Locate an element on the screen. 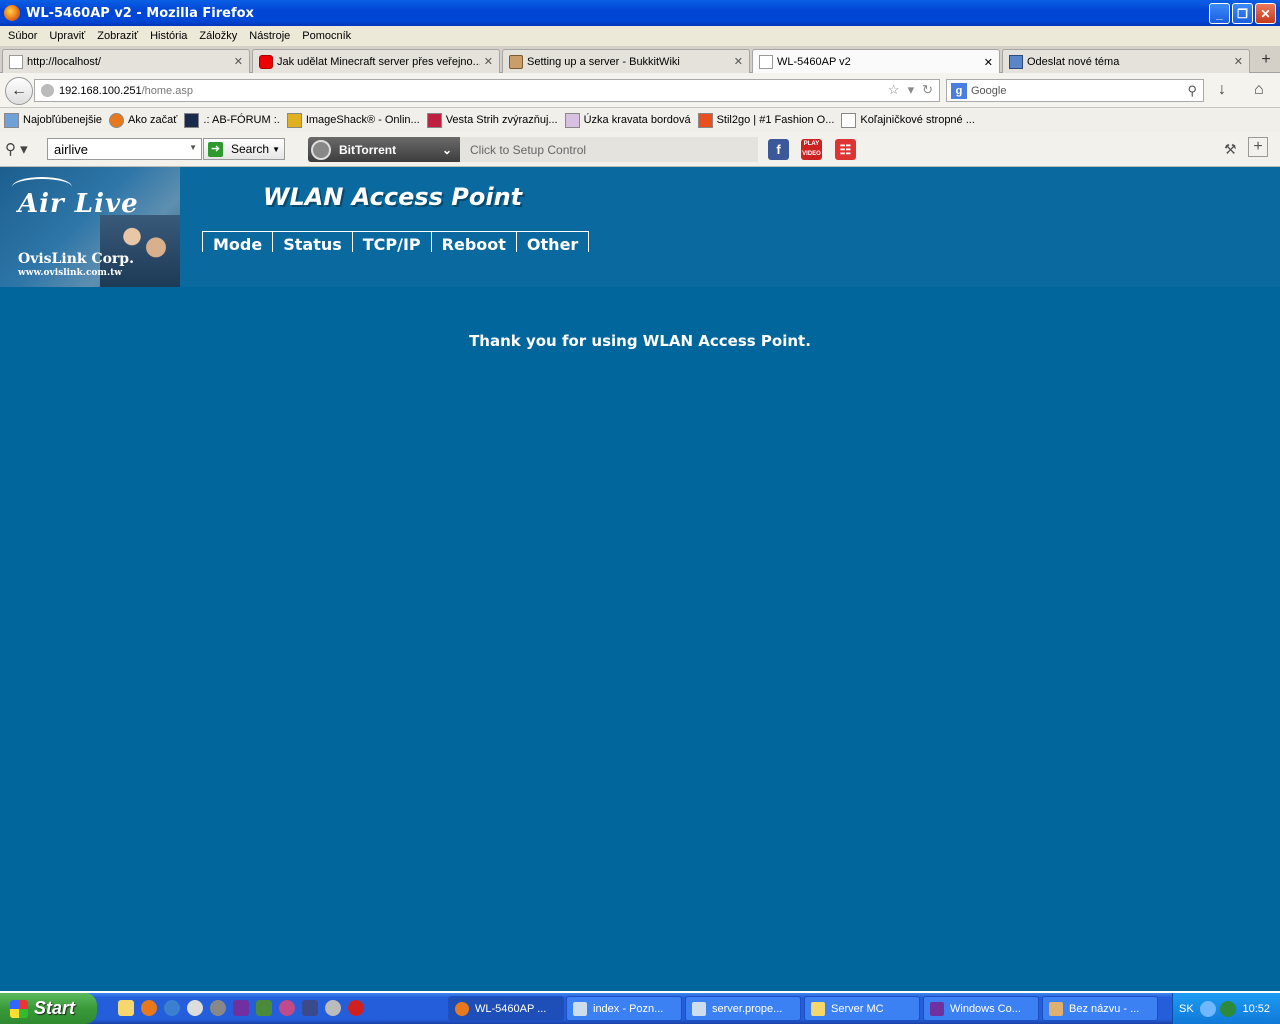 The height and width of the screenshot is (1024, 1280). history-dropdown-icon: ▾ is located at coordinates (911, 90).